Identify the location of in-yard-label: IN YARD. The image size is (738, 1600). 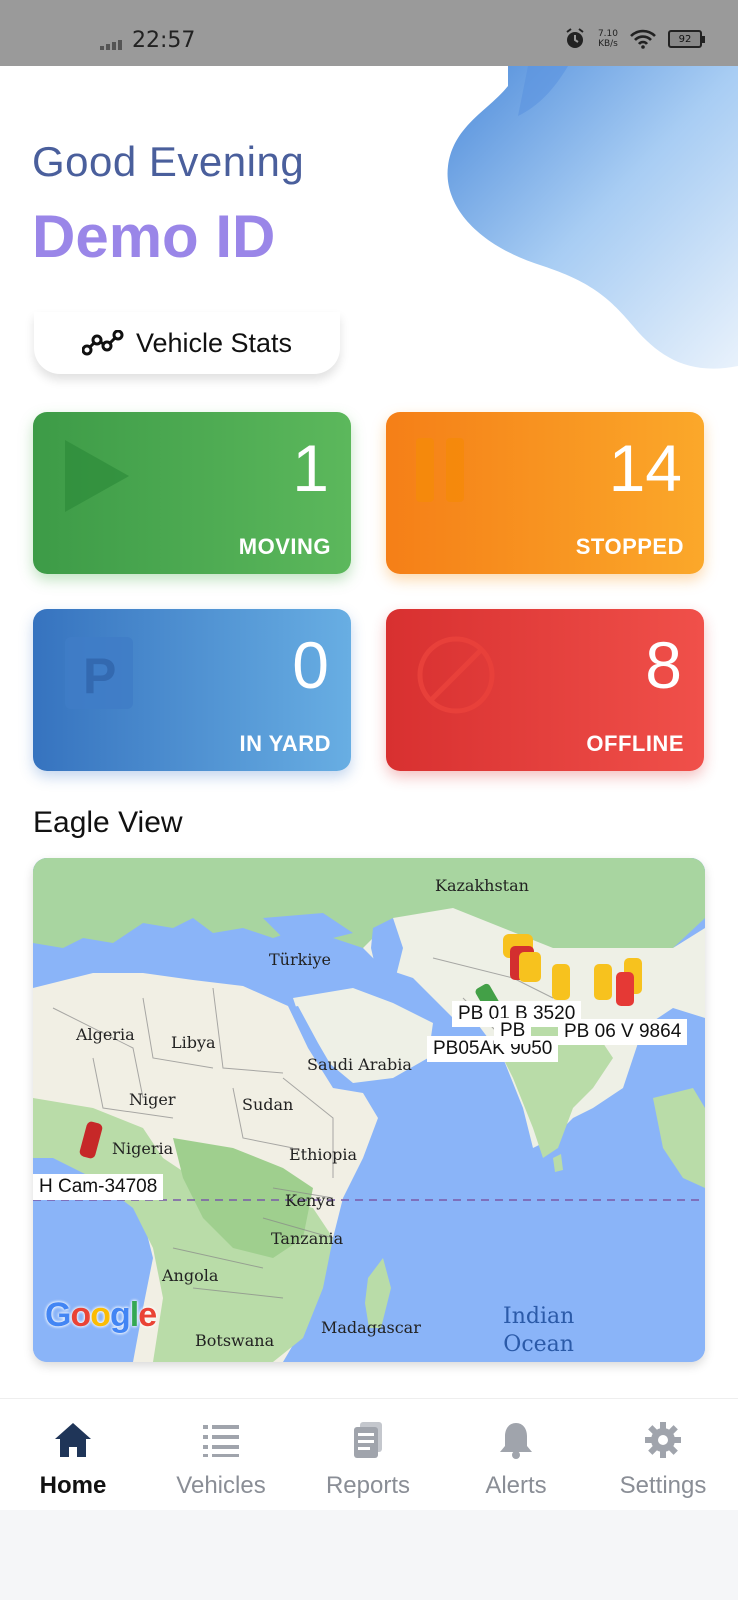
(285, 743).